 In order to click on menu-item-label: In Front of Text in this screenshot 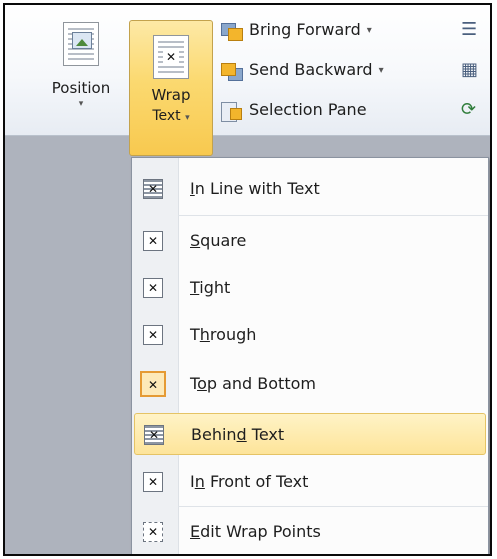, I will do `click(249, 482)`.